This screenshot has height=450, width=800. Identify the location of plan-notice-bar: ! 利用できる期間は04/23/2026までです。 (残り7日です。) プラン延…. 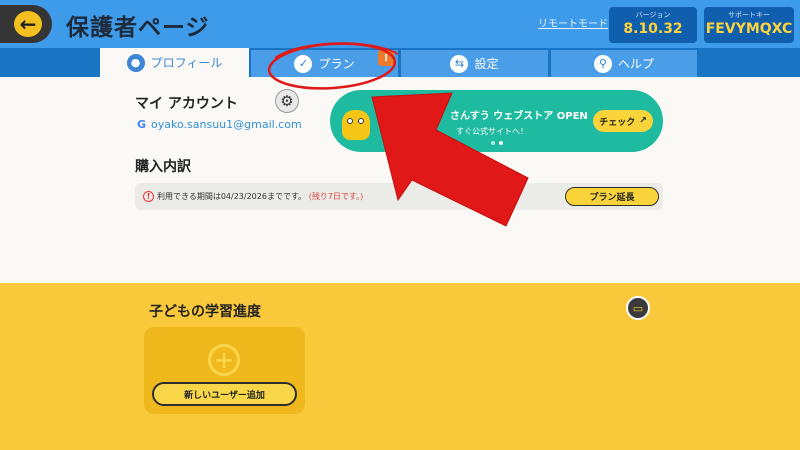
(399, 196).